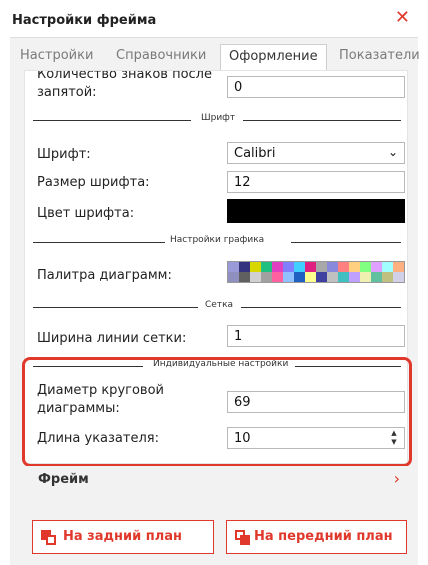 Image resolution: width=428 pixels, height=565 pixels. I want to click on frame-section-label: Фрейм, so click(63, 479).